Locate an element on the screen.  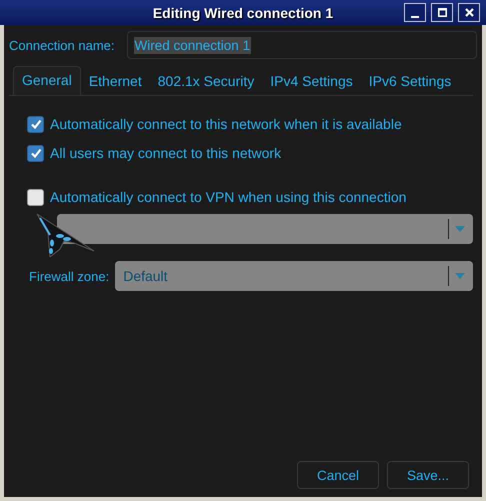
dialog-button: Cancel is located at coordinates (338, 475).